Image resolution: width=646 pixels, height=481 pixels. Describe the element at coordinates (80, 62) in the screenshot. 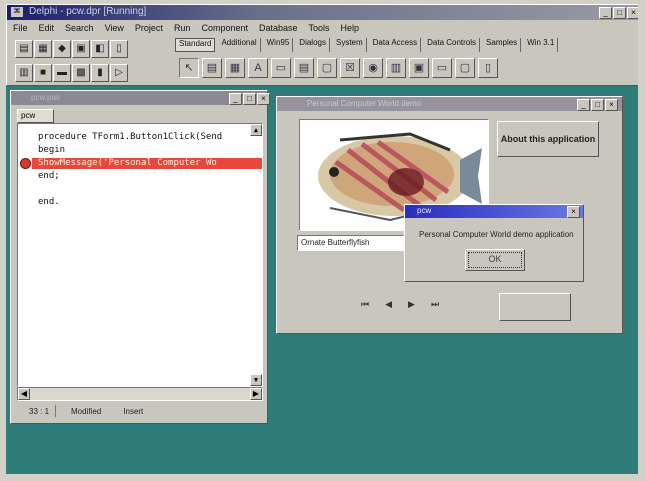

I see `speed-bar: ▤ ▦ ◆ ▣ ◧ ▯ ▥ ■ ▬ ▩ ▮ ▷` at that location.